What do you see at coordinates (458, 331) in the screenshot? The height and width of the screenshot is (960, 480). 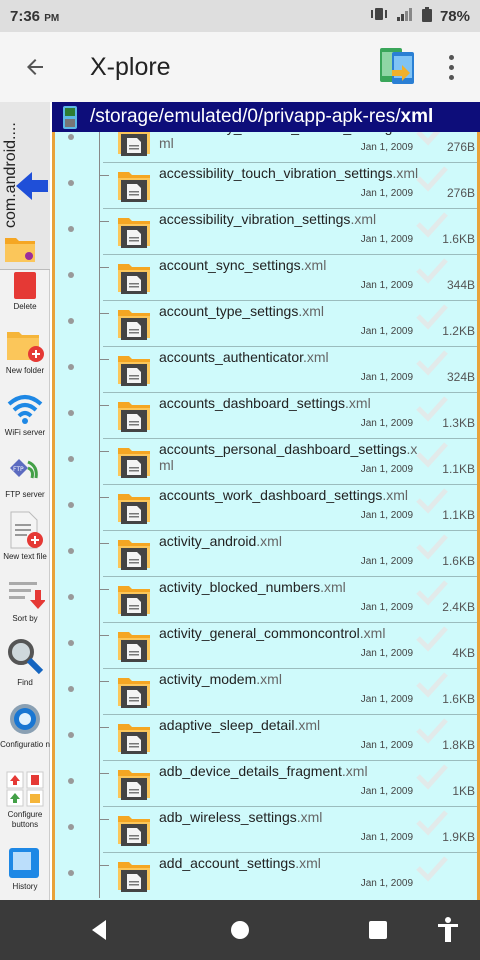 I see `file-size: 1.2KB` at bounding box center [458, 331].